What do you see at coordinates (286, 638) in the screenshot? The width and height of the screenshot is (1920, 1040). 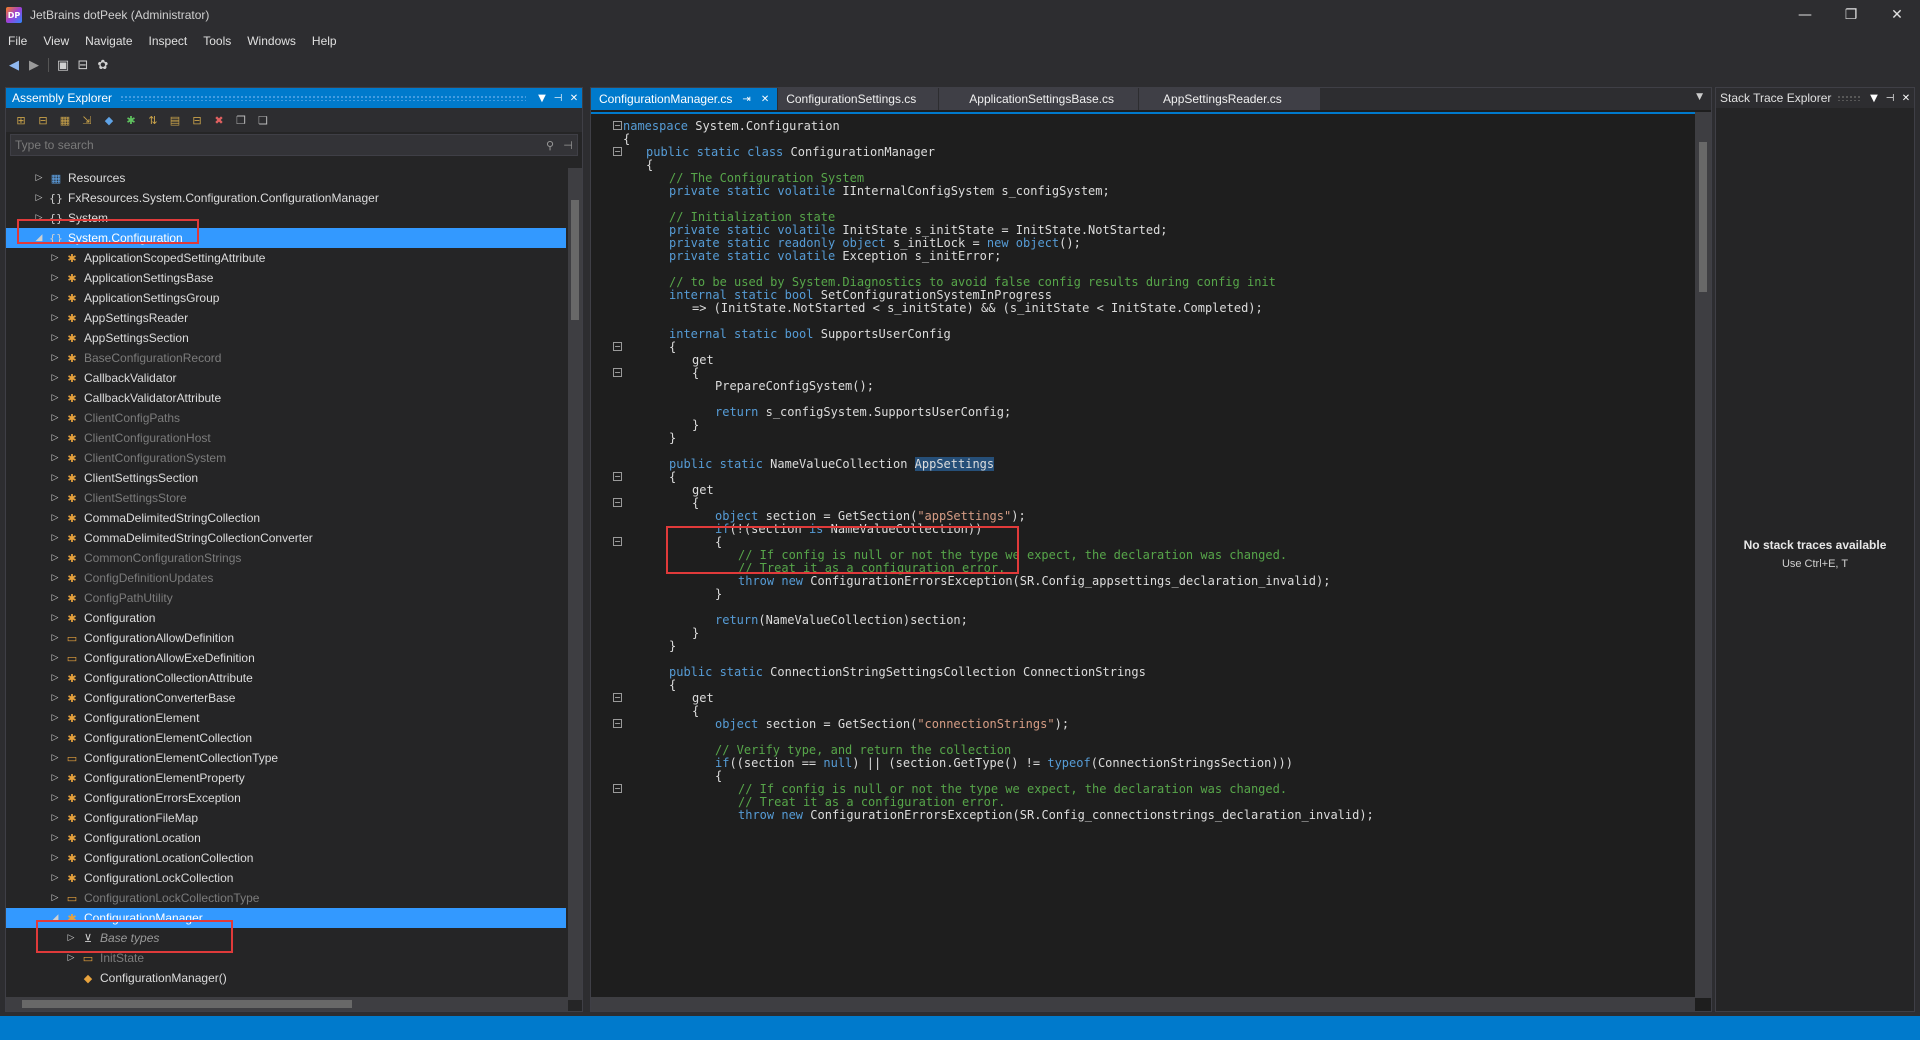 I see `tree-item: ▷ ▭ ConfigurationAllowDefinition` at bounding box center [286, 638].